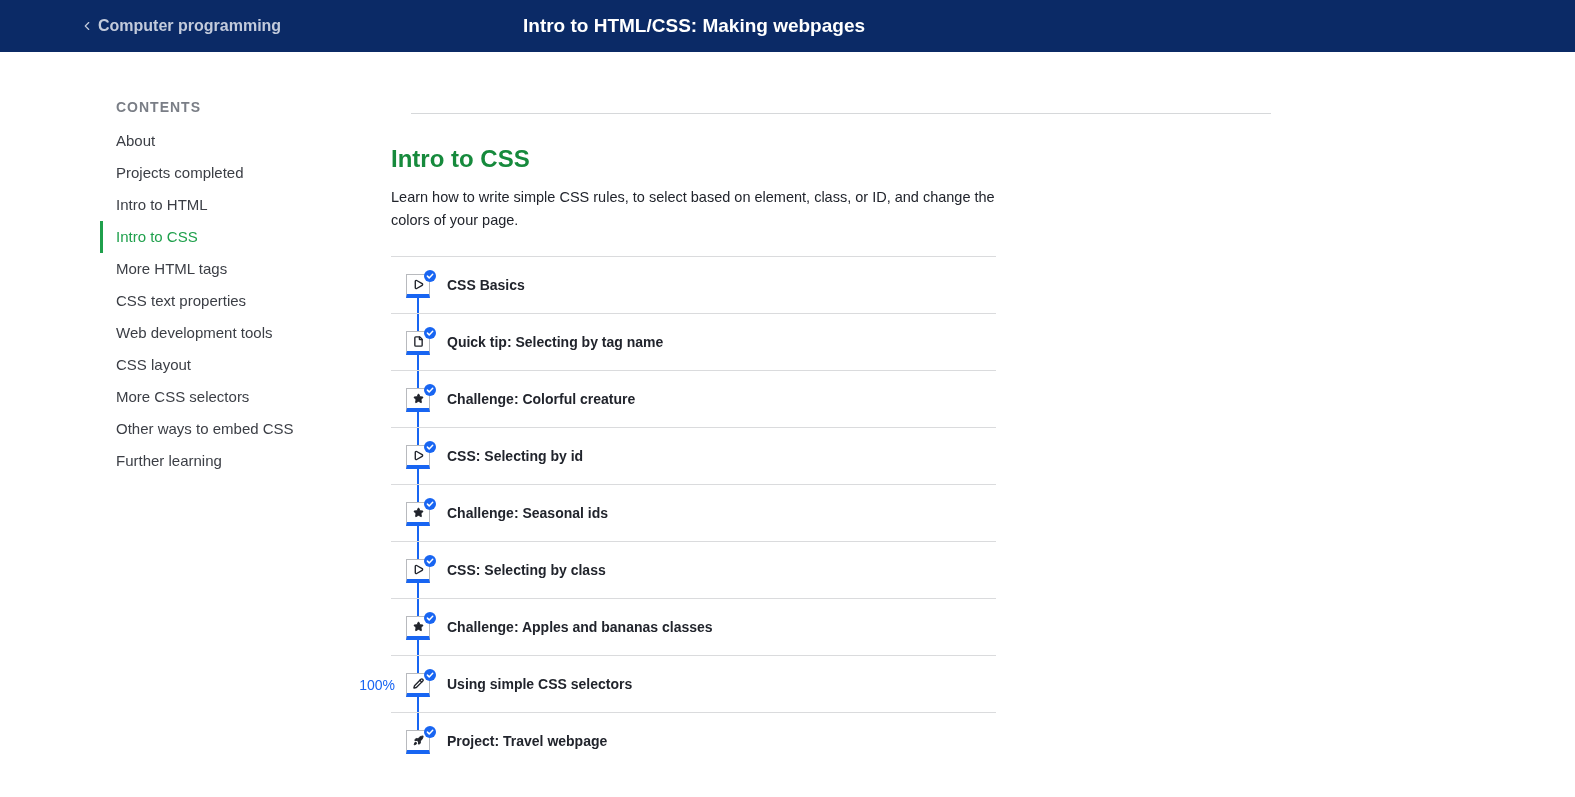 This screenshot has width=1575, height=797. I want to click on lesson-link: CSS: Selecting by class, so click(526, 570).